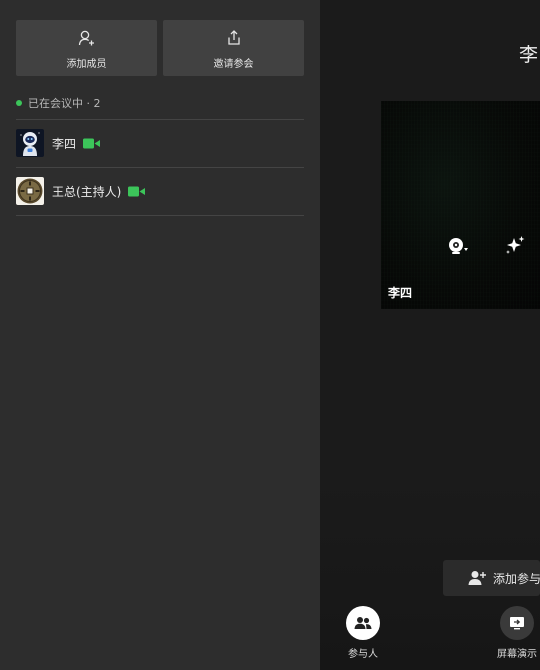 The image size is (540, 670). Describe the element at coordinates (86, 64) in the screenshot. I see `add-member-label: 添加成员` at that location.